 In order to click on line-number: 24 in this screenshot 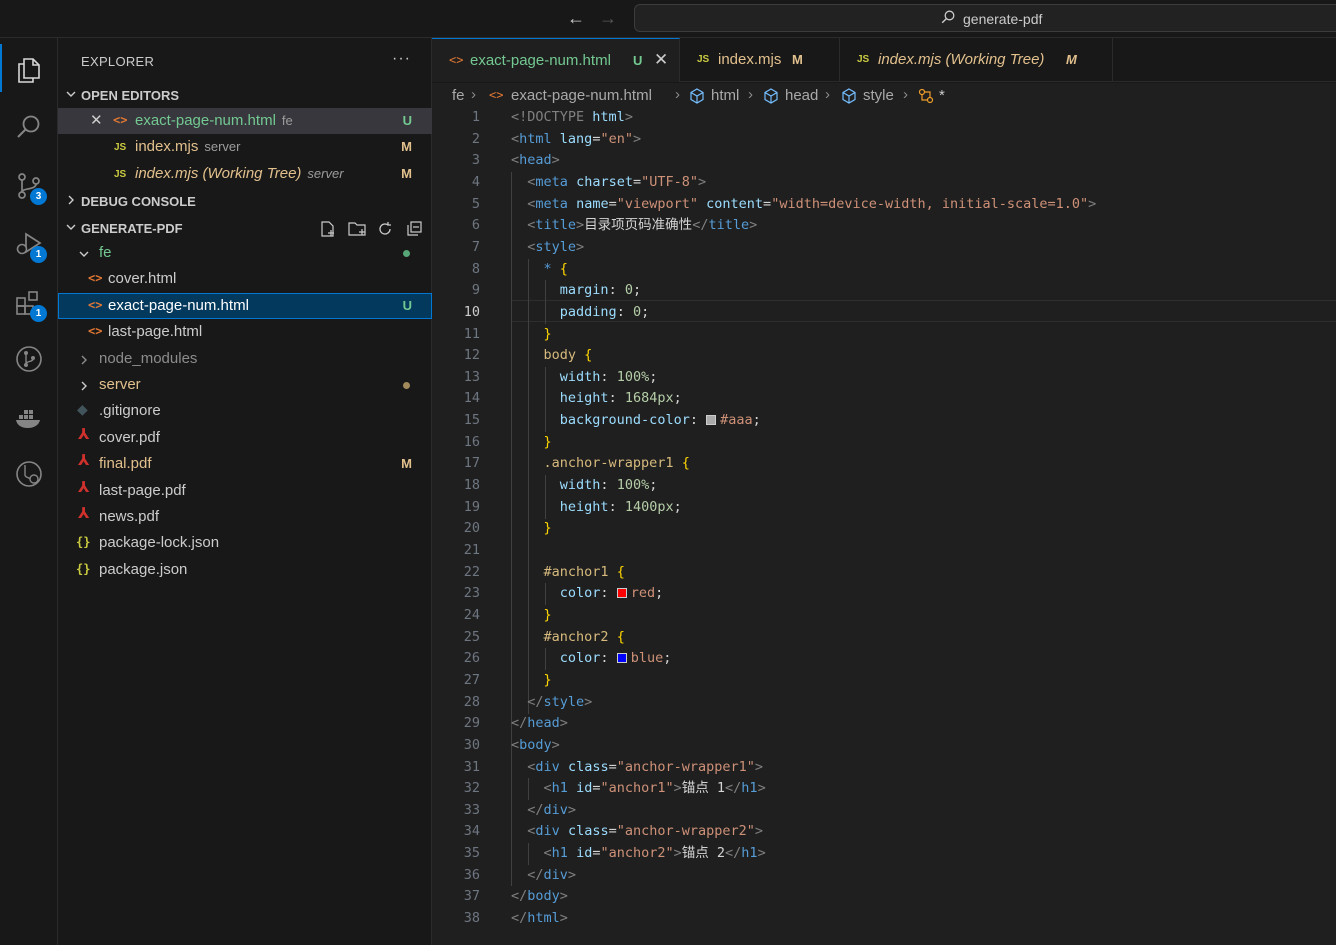, I will do `click(471, 614)`.